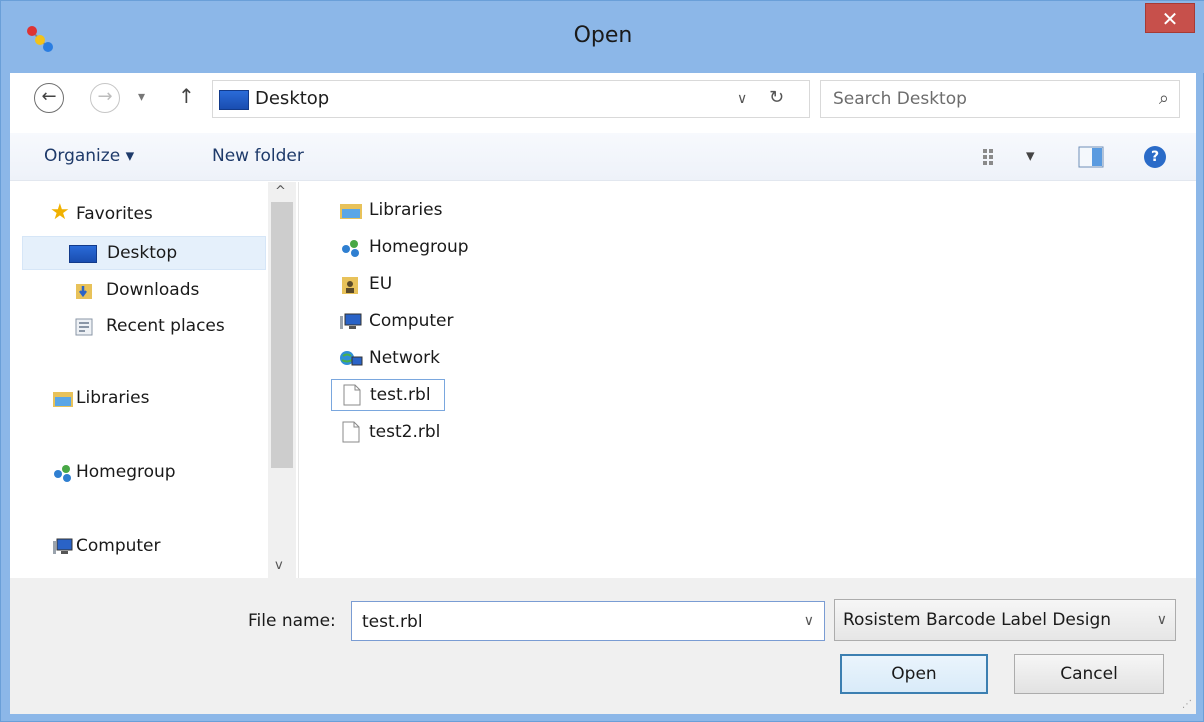  Describe the element at coordinates (381, 284) in the screenshot. I see `file-item-label: EU` at that location.